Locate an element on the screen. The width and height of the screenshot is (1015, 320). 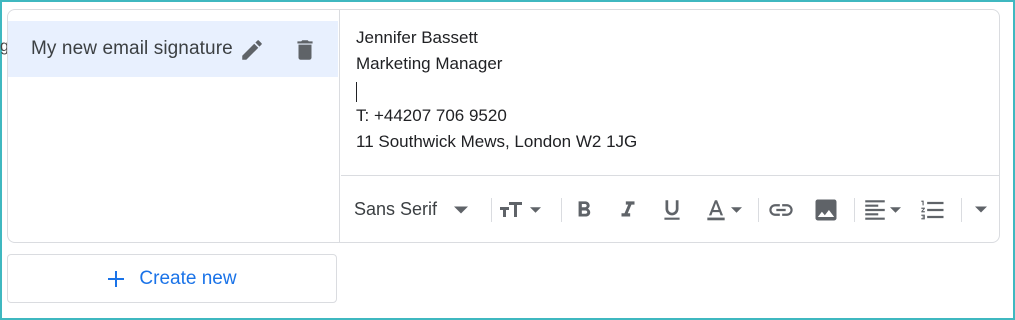
image-icon is located at coordinates (826, 210).